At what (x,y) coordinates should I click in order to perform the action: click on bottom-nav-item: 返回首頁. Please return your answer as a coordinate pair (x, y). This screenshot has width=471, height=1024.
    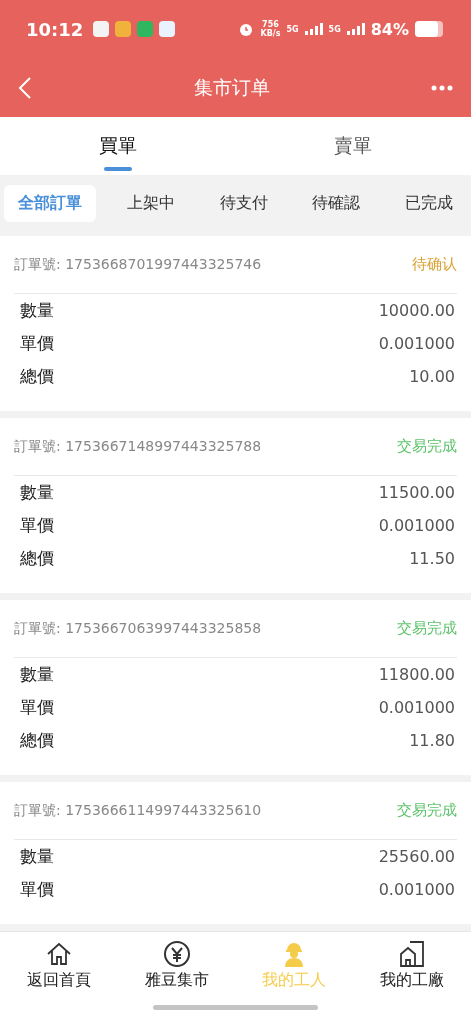
    Looking at the image, I should click on (59, 965).